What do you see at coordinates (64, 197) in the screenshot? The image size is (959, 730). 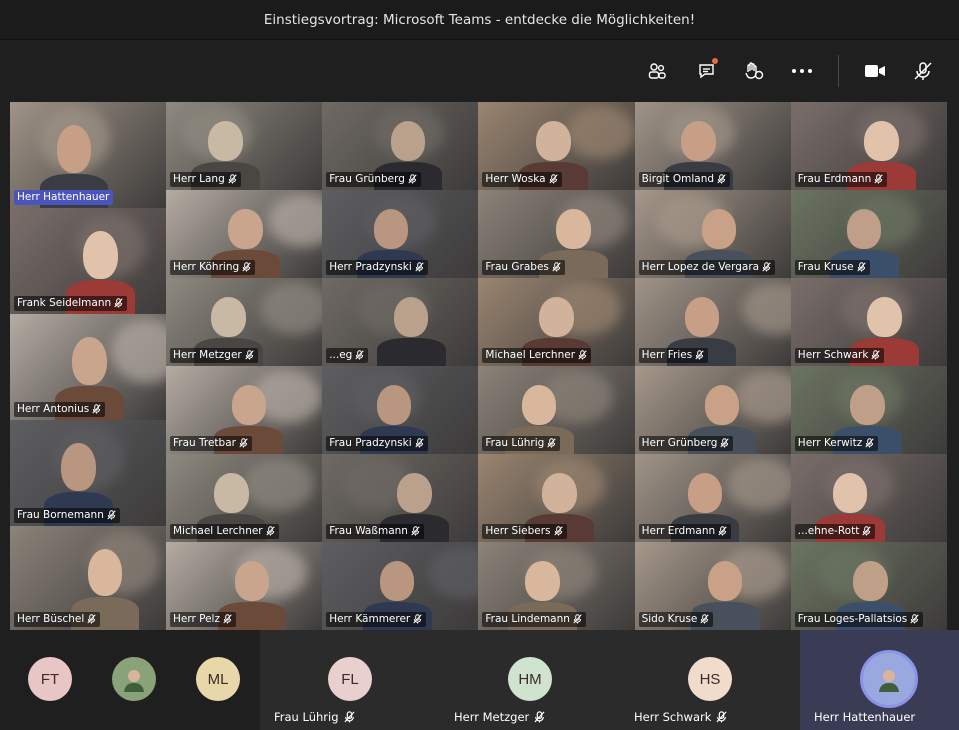 I see `participant-name-tag: Herr Hattenhauer` at bounding box center [64, 197].